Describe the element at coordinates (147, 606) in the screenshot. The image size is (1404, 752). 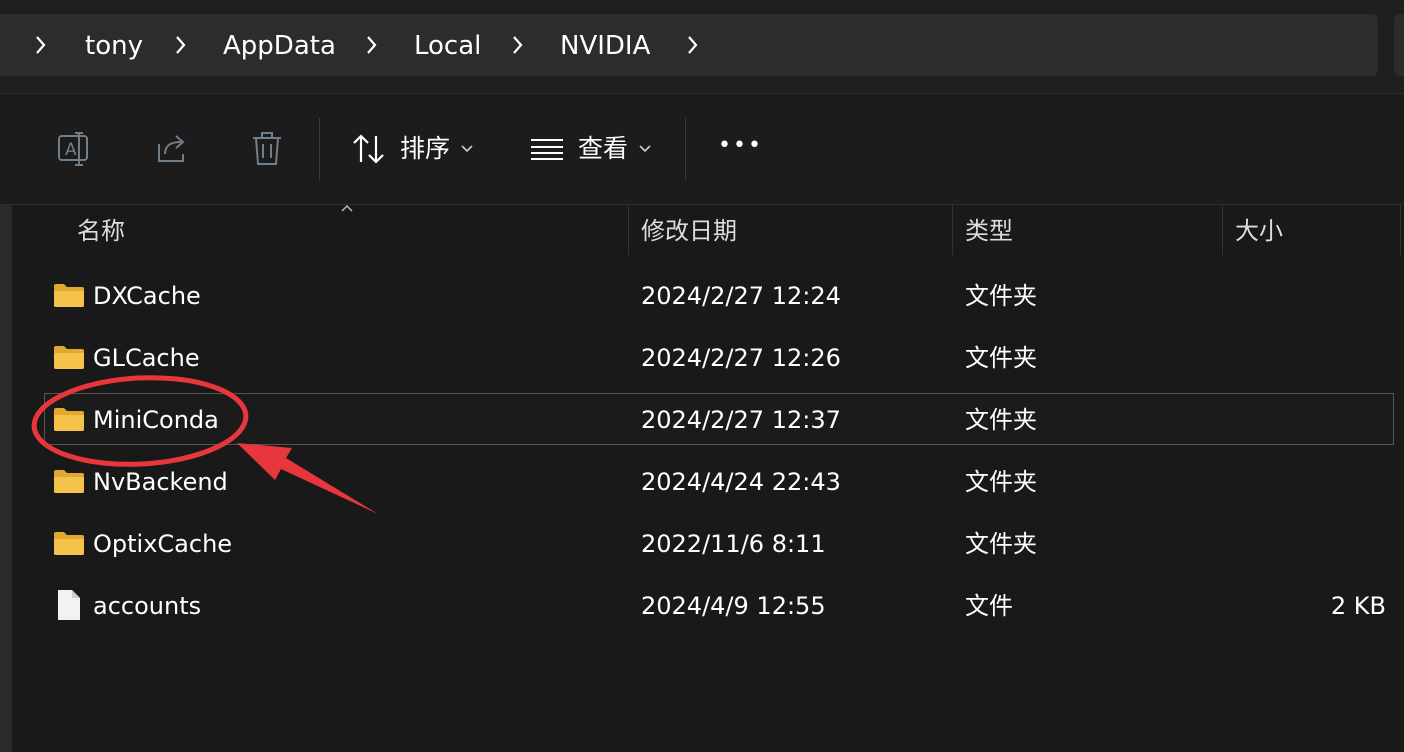
I see `file-name: accounts` at that location.